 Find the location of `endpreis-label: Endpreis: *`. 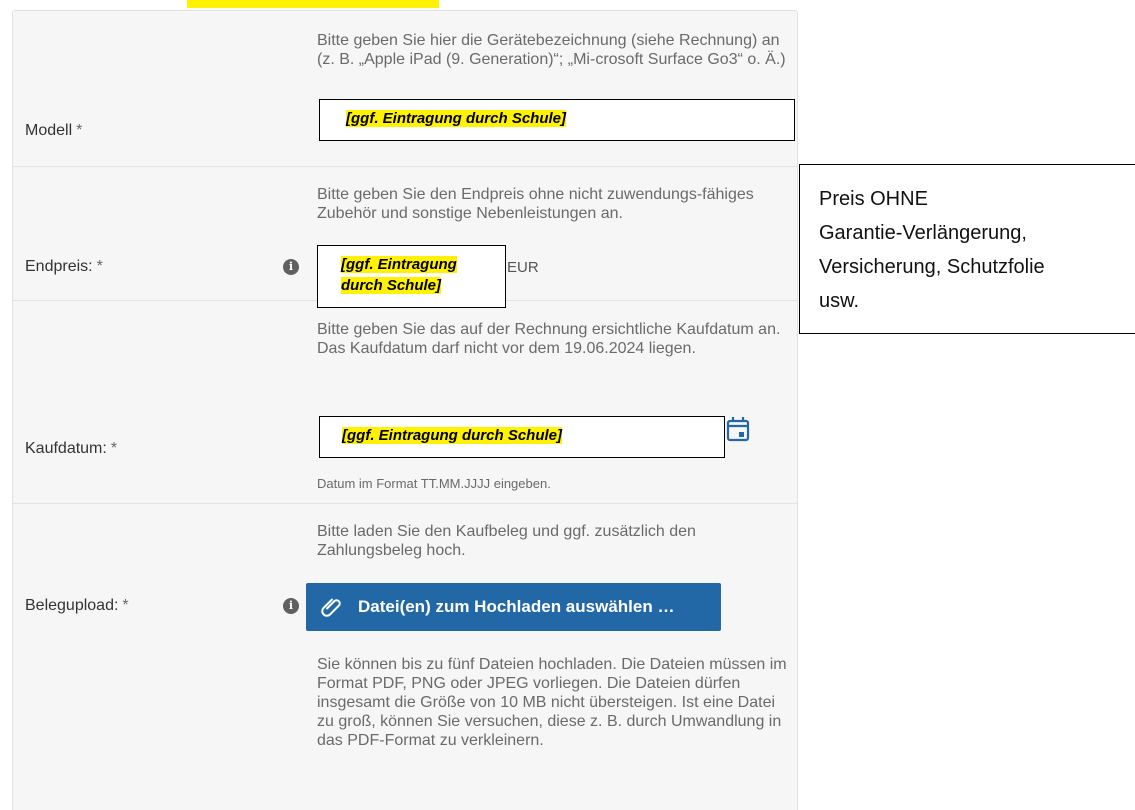

endpreis-label: Endpreis: * is located at coordinates (64, 267).